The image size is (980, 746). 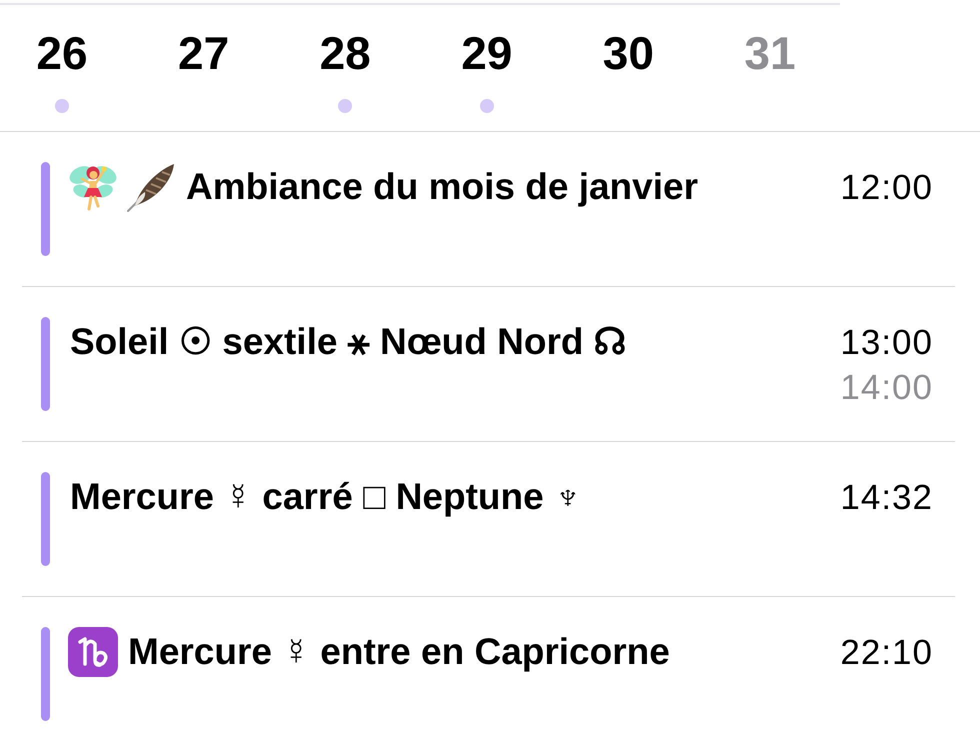 I want to click on event-time: 14:32, so click(x=886, y=498).